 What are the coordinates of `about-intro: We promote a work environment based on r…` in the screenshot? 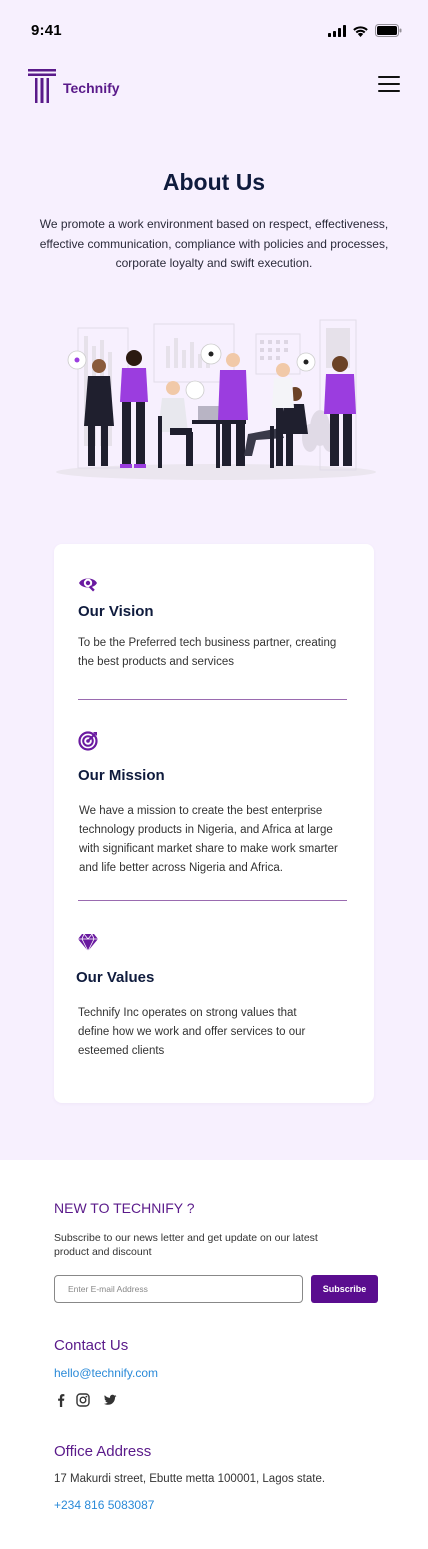 It's located at (214, 243).